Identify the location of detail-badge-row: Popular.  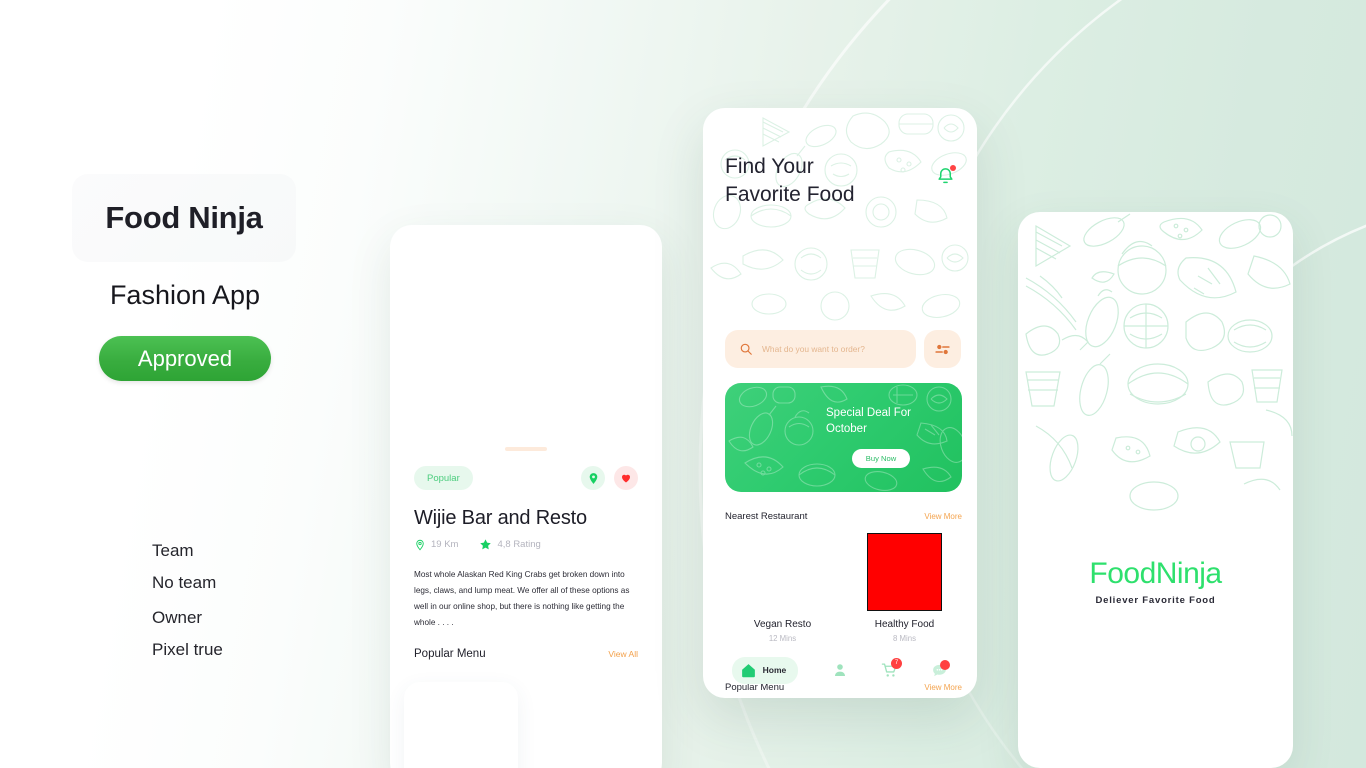
(526, 478).